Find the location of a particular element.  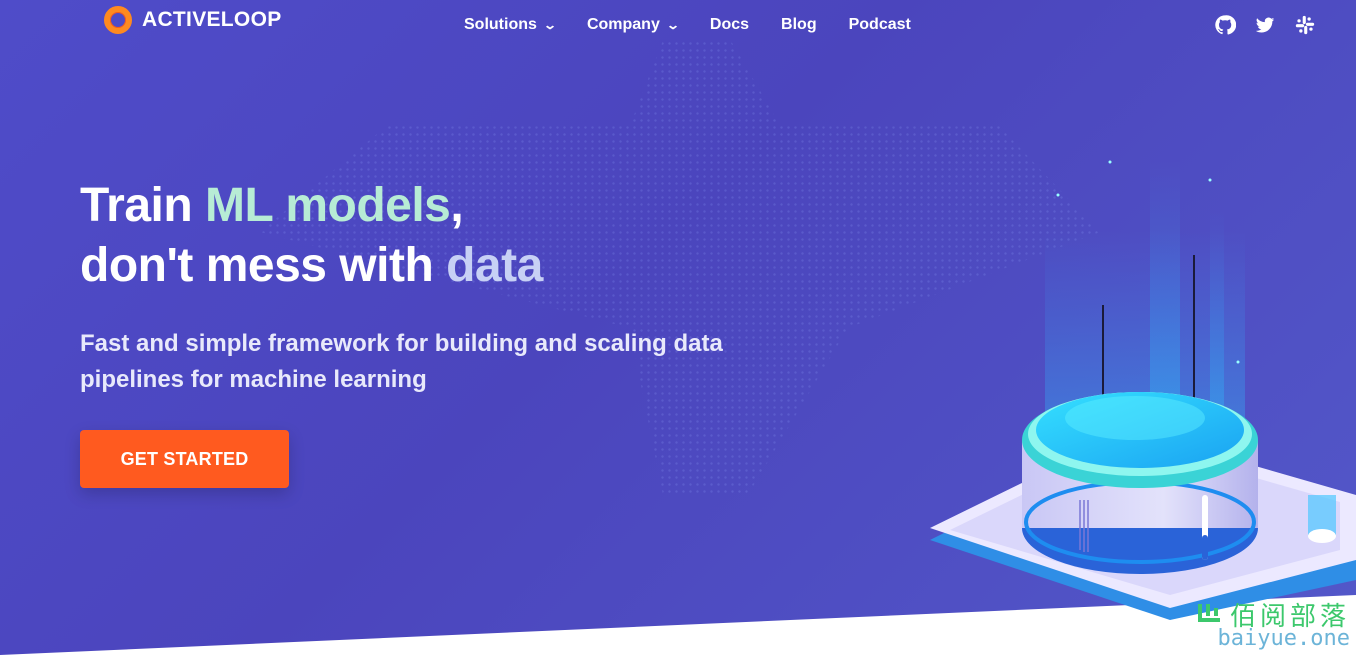

menu-item-label: Blog is located at coordinates (799, 24).